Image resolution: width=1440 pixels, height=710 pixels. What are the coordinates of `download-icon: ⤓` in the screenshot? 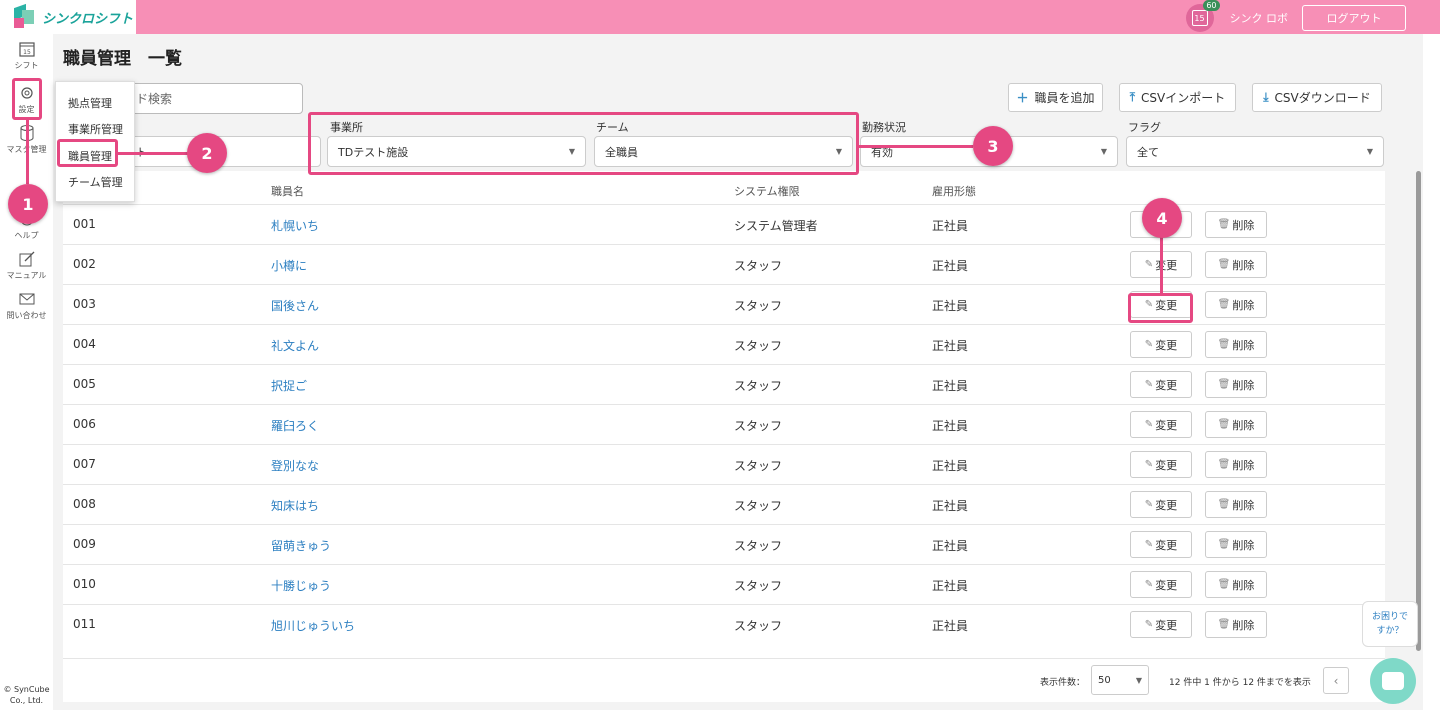 It's located at (1266, 97).